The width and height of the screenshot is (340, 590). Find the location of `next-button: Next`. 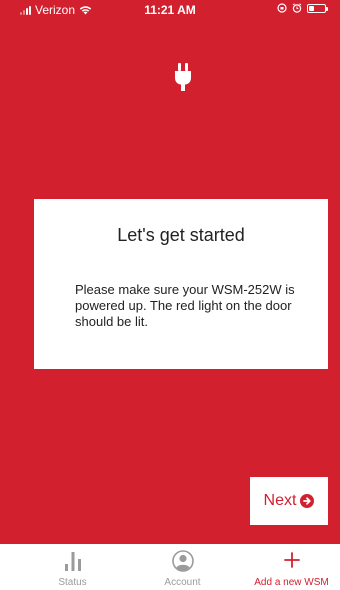

next-button: Next is located at coordinates (289, 501).